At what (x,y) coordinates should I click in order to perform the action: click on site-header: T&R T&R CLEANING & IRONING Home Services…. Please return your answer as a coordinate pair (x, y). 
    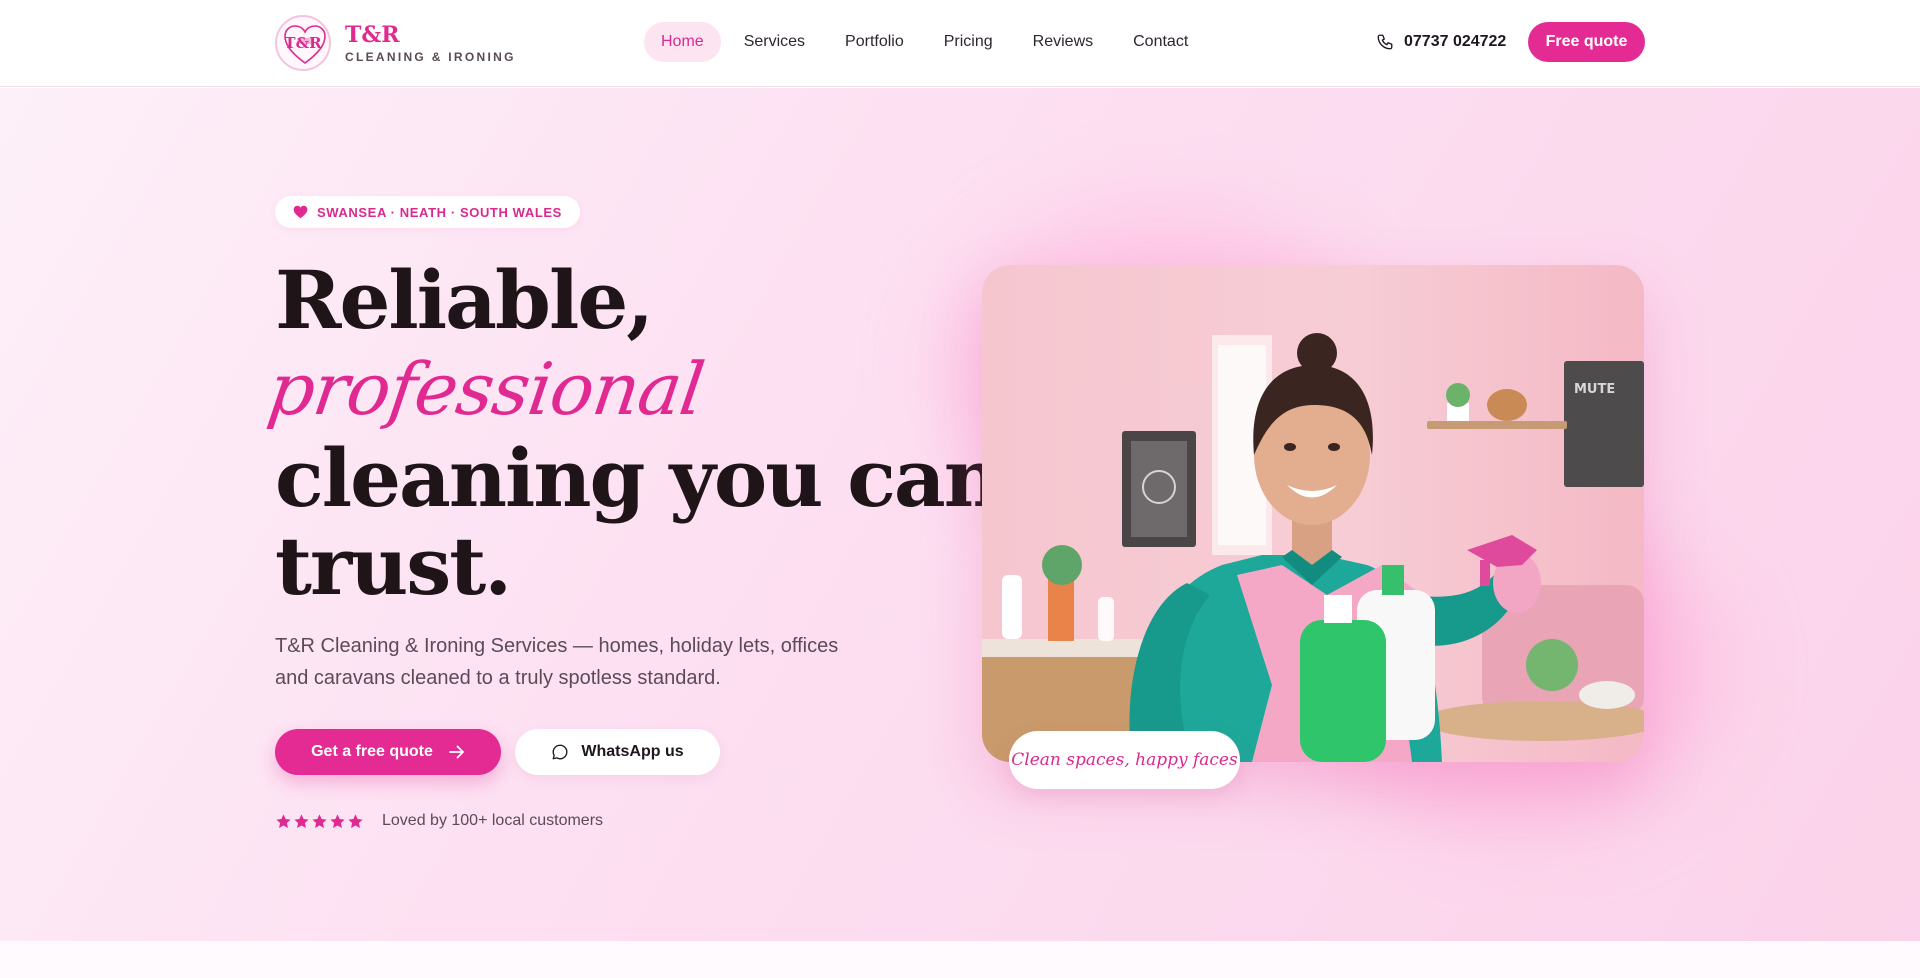
    Looking at the image, I should click on (960, 43).